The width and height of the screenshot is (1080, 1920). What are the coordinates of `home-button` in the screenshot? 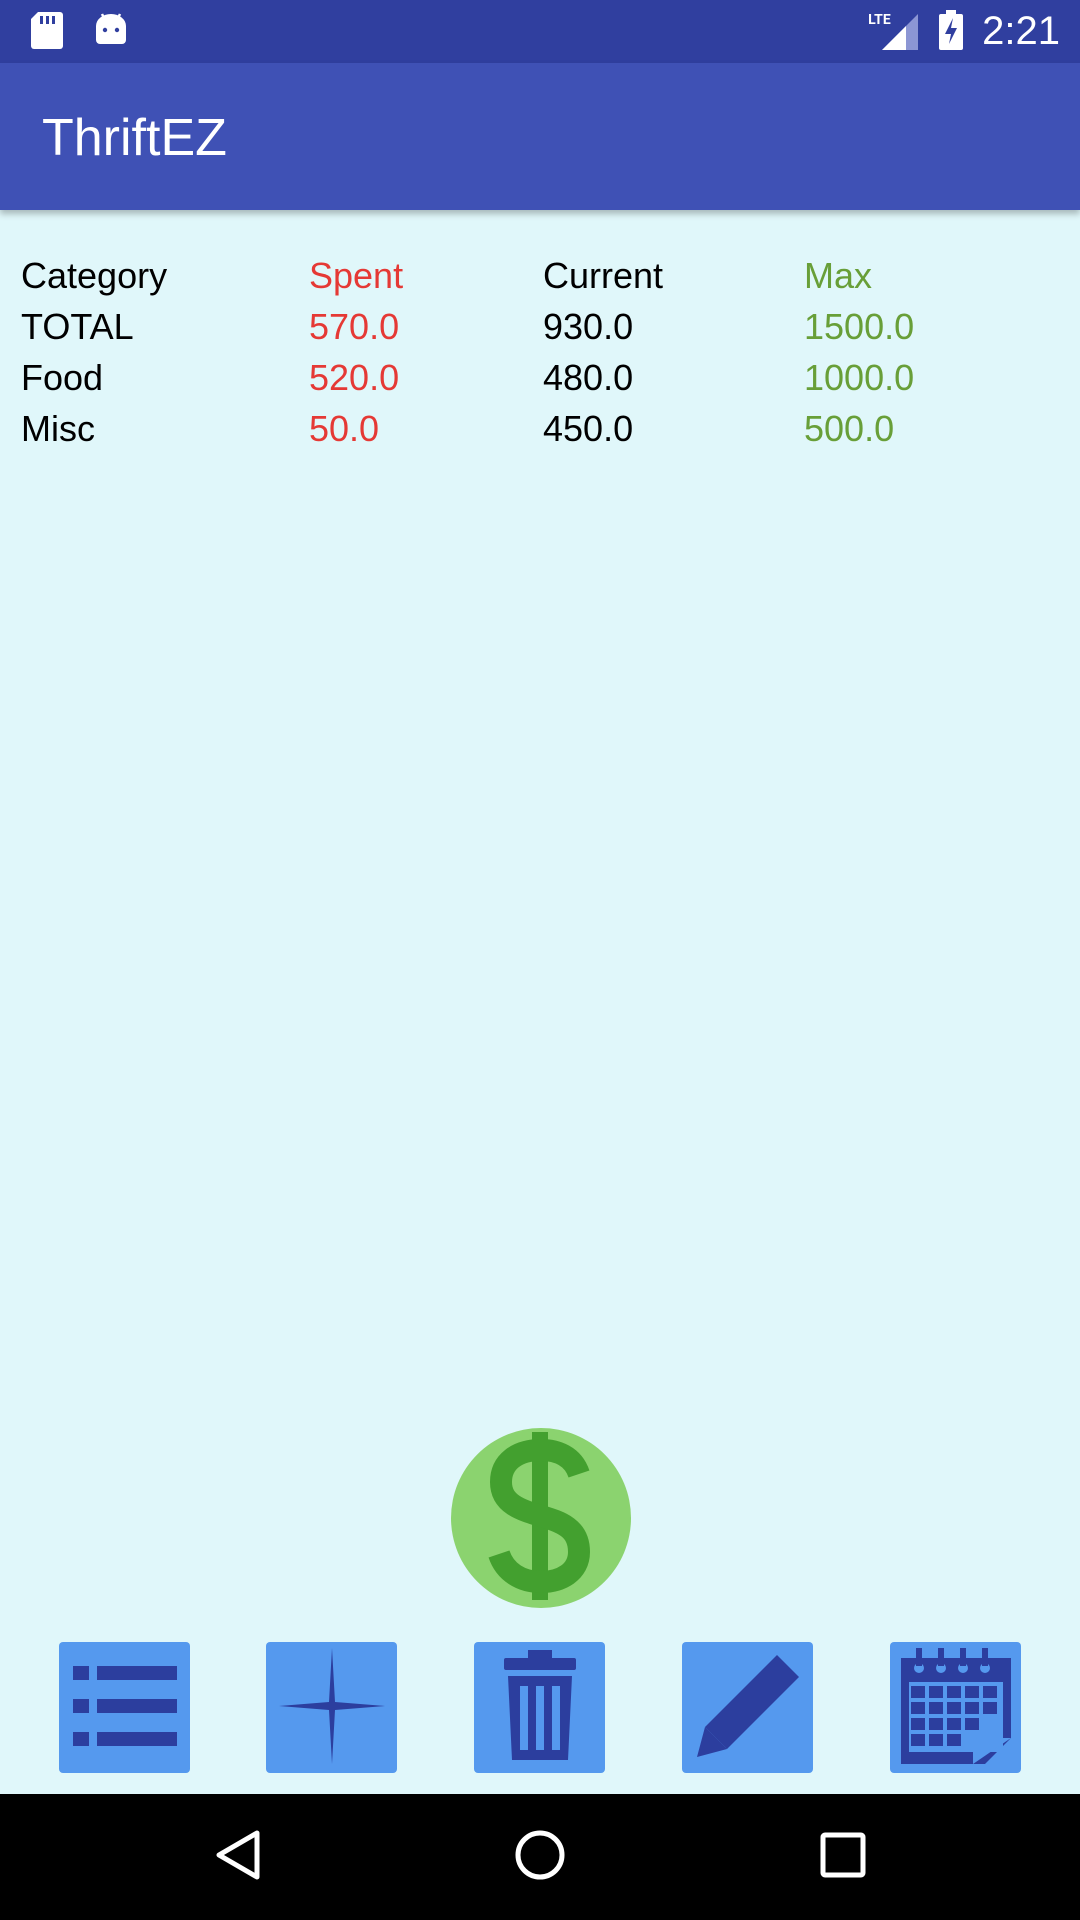 It's located at (540, 1857).